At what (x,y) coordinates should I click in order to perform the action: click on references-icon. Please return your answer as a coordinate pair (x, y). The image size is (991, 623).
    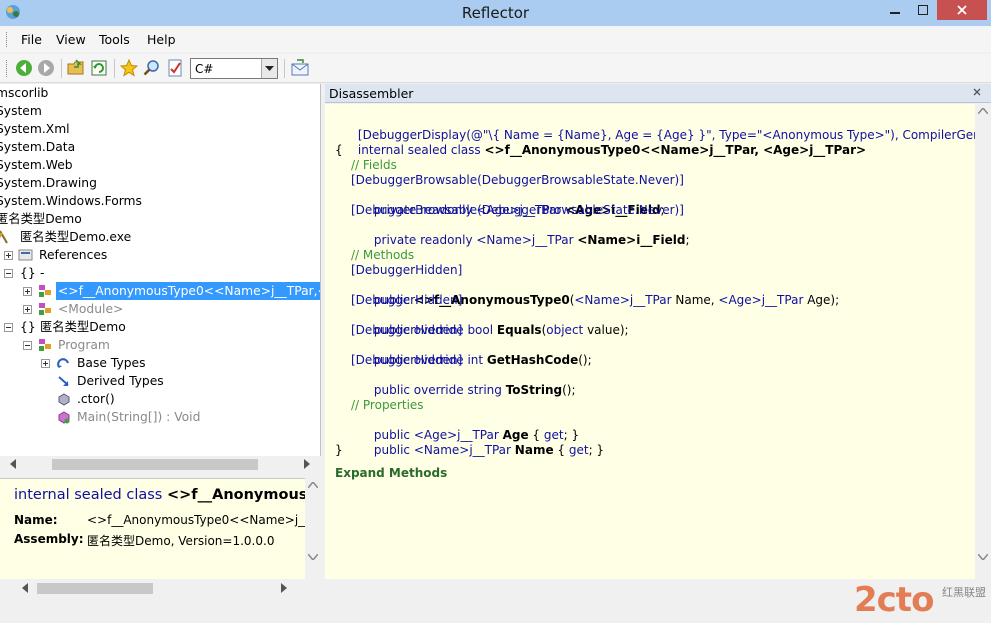
    Looking at the image, I should click on (25, 255).